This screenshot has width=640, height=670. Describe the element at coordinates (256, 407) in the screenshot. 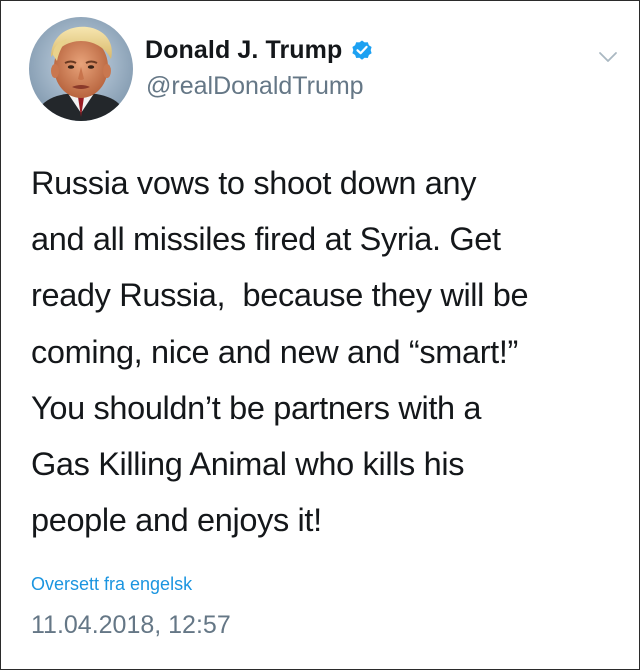

I see `tweet-text-line: You shouldn’t be partners with a` at that location.